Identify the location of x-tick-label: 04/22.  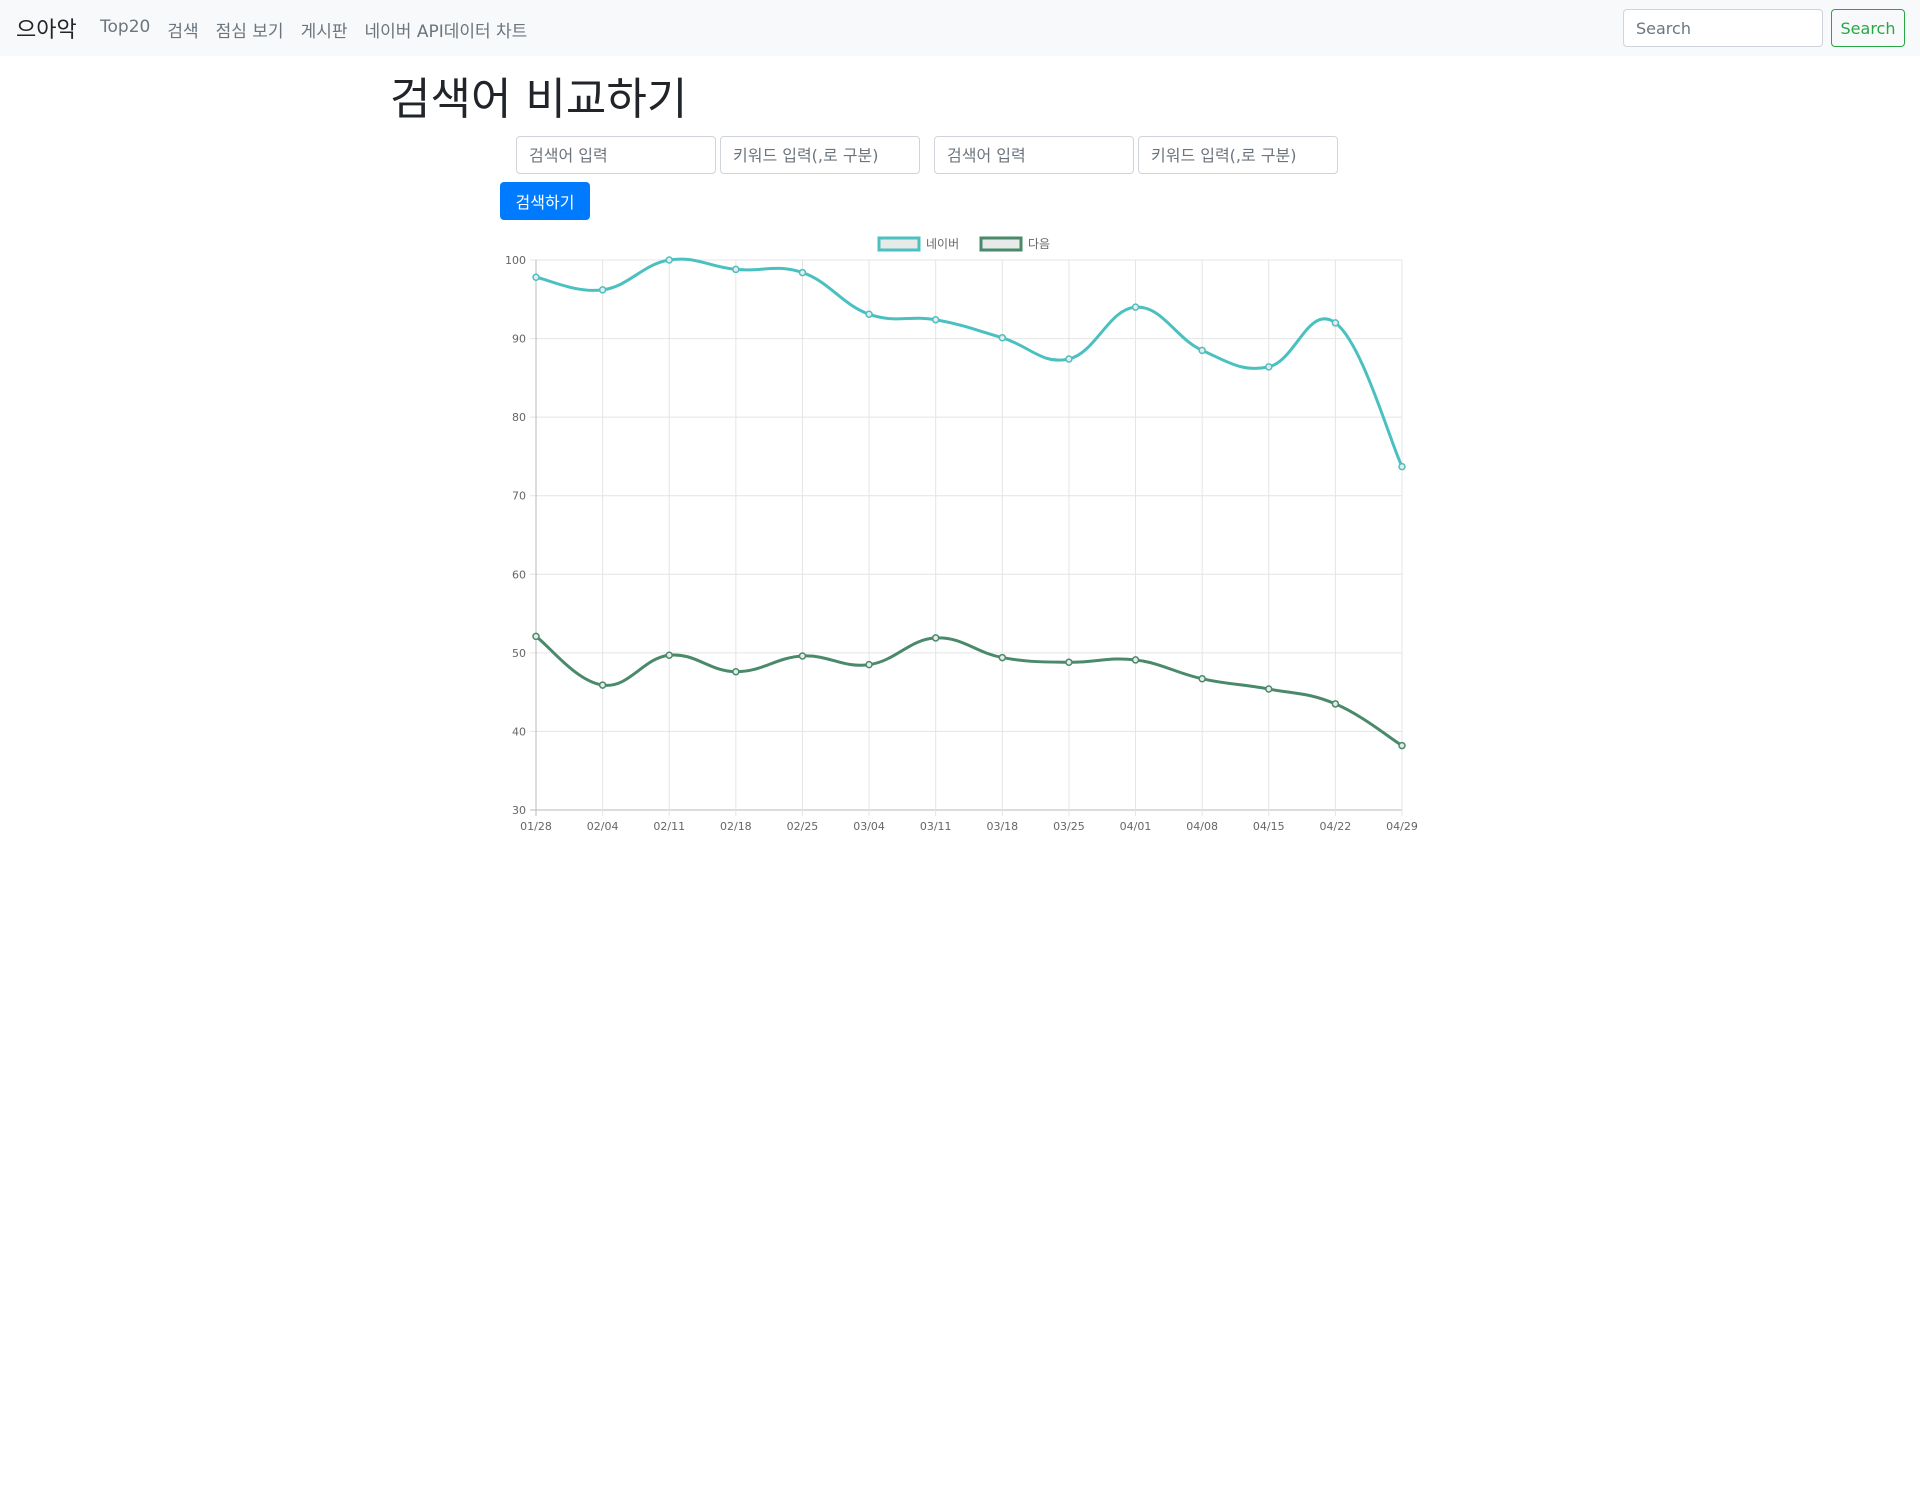
(1336, 826).